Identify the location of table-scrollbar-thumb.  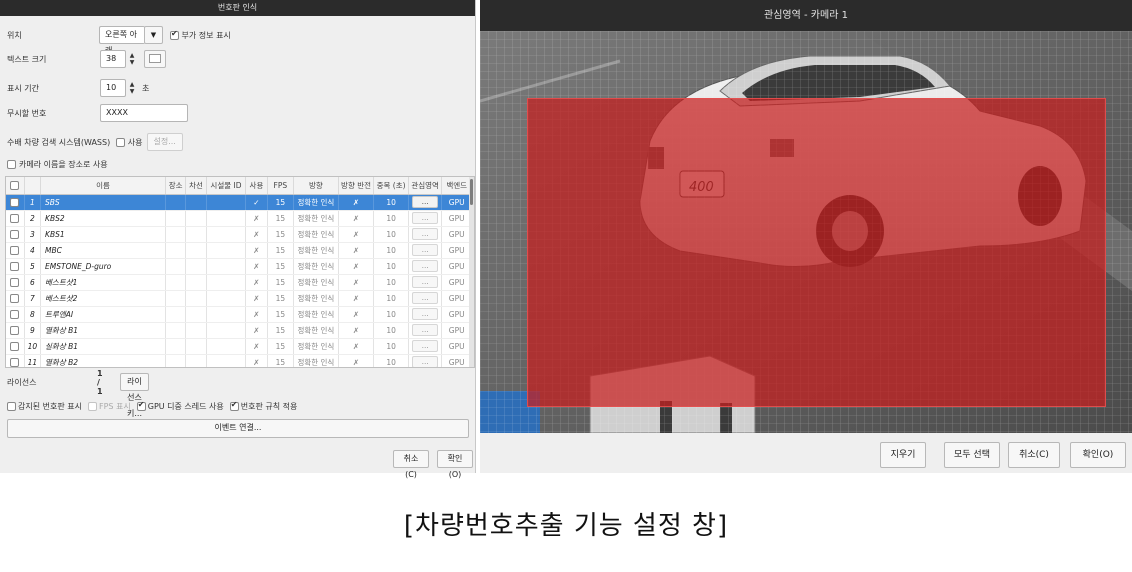
(471, 192).